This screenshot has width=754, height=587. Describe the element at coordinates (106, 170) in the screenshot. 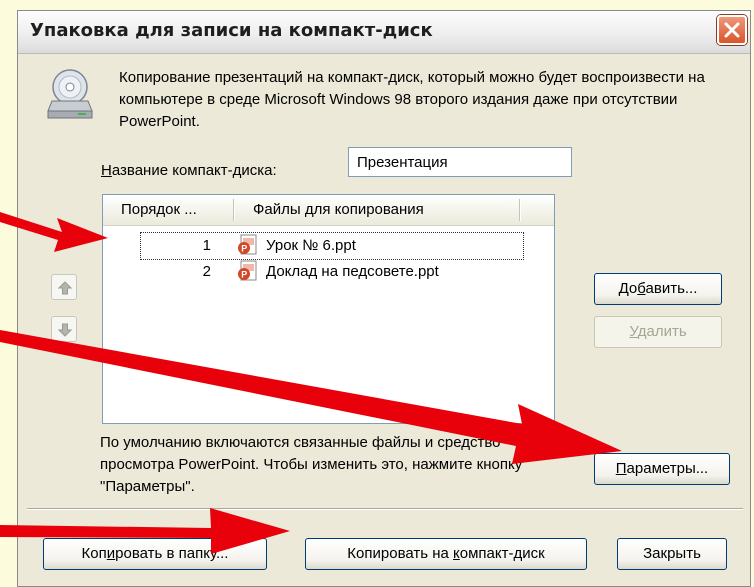

I see `cd-name-label-hotkey: Н` at that location.